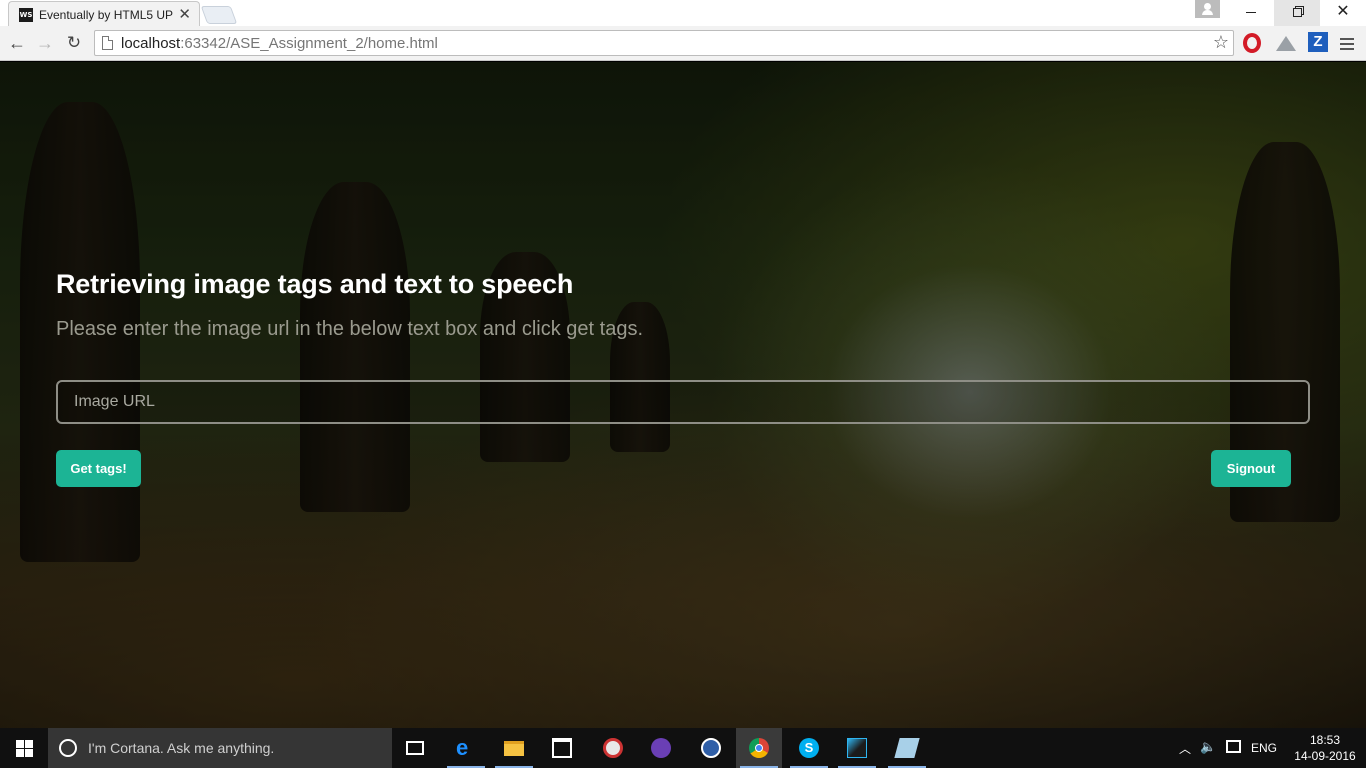 The width and height of the screenshot is (1366, 768). I want to click on cortana-search-box: I'm Cortana. Ask me anything., so click(220, 748).